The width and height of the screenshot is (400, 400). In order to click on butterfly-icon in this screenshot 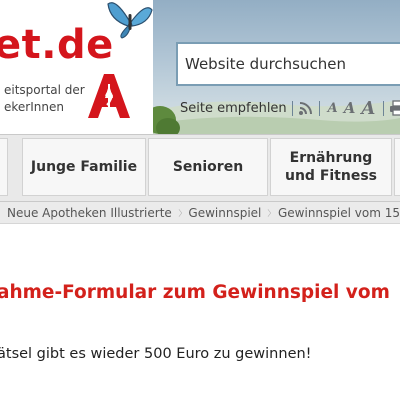, I will do `click(130, 20)`.